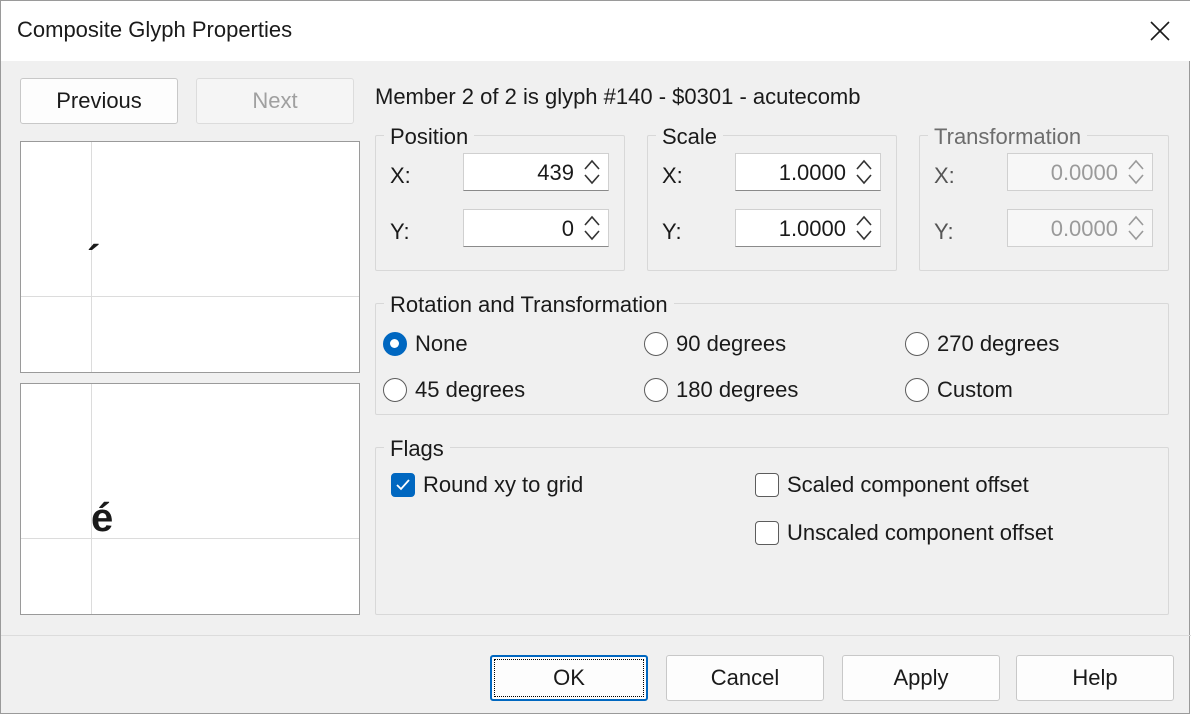 This screenshot has width=1192, height=716. What do you see at coordinates (190, 296) in the screenshot?
I see `preview-baseline-horizontal` at bounding box center [190, 296].